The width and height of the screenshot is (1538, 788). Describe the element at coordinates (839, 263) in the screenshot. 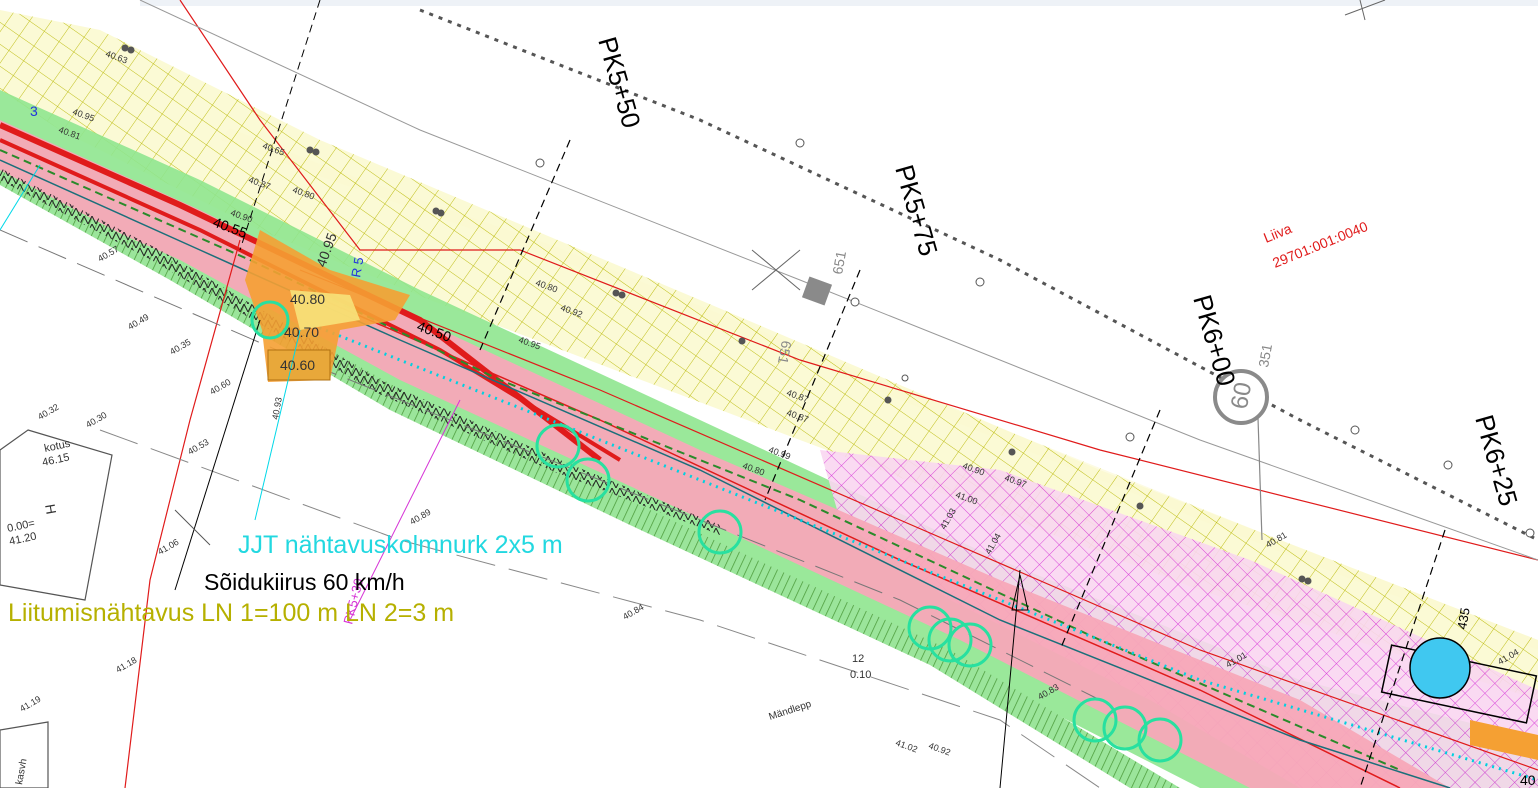

I see `label-651a: 651` at that location.